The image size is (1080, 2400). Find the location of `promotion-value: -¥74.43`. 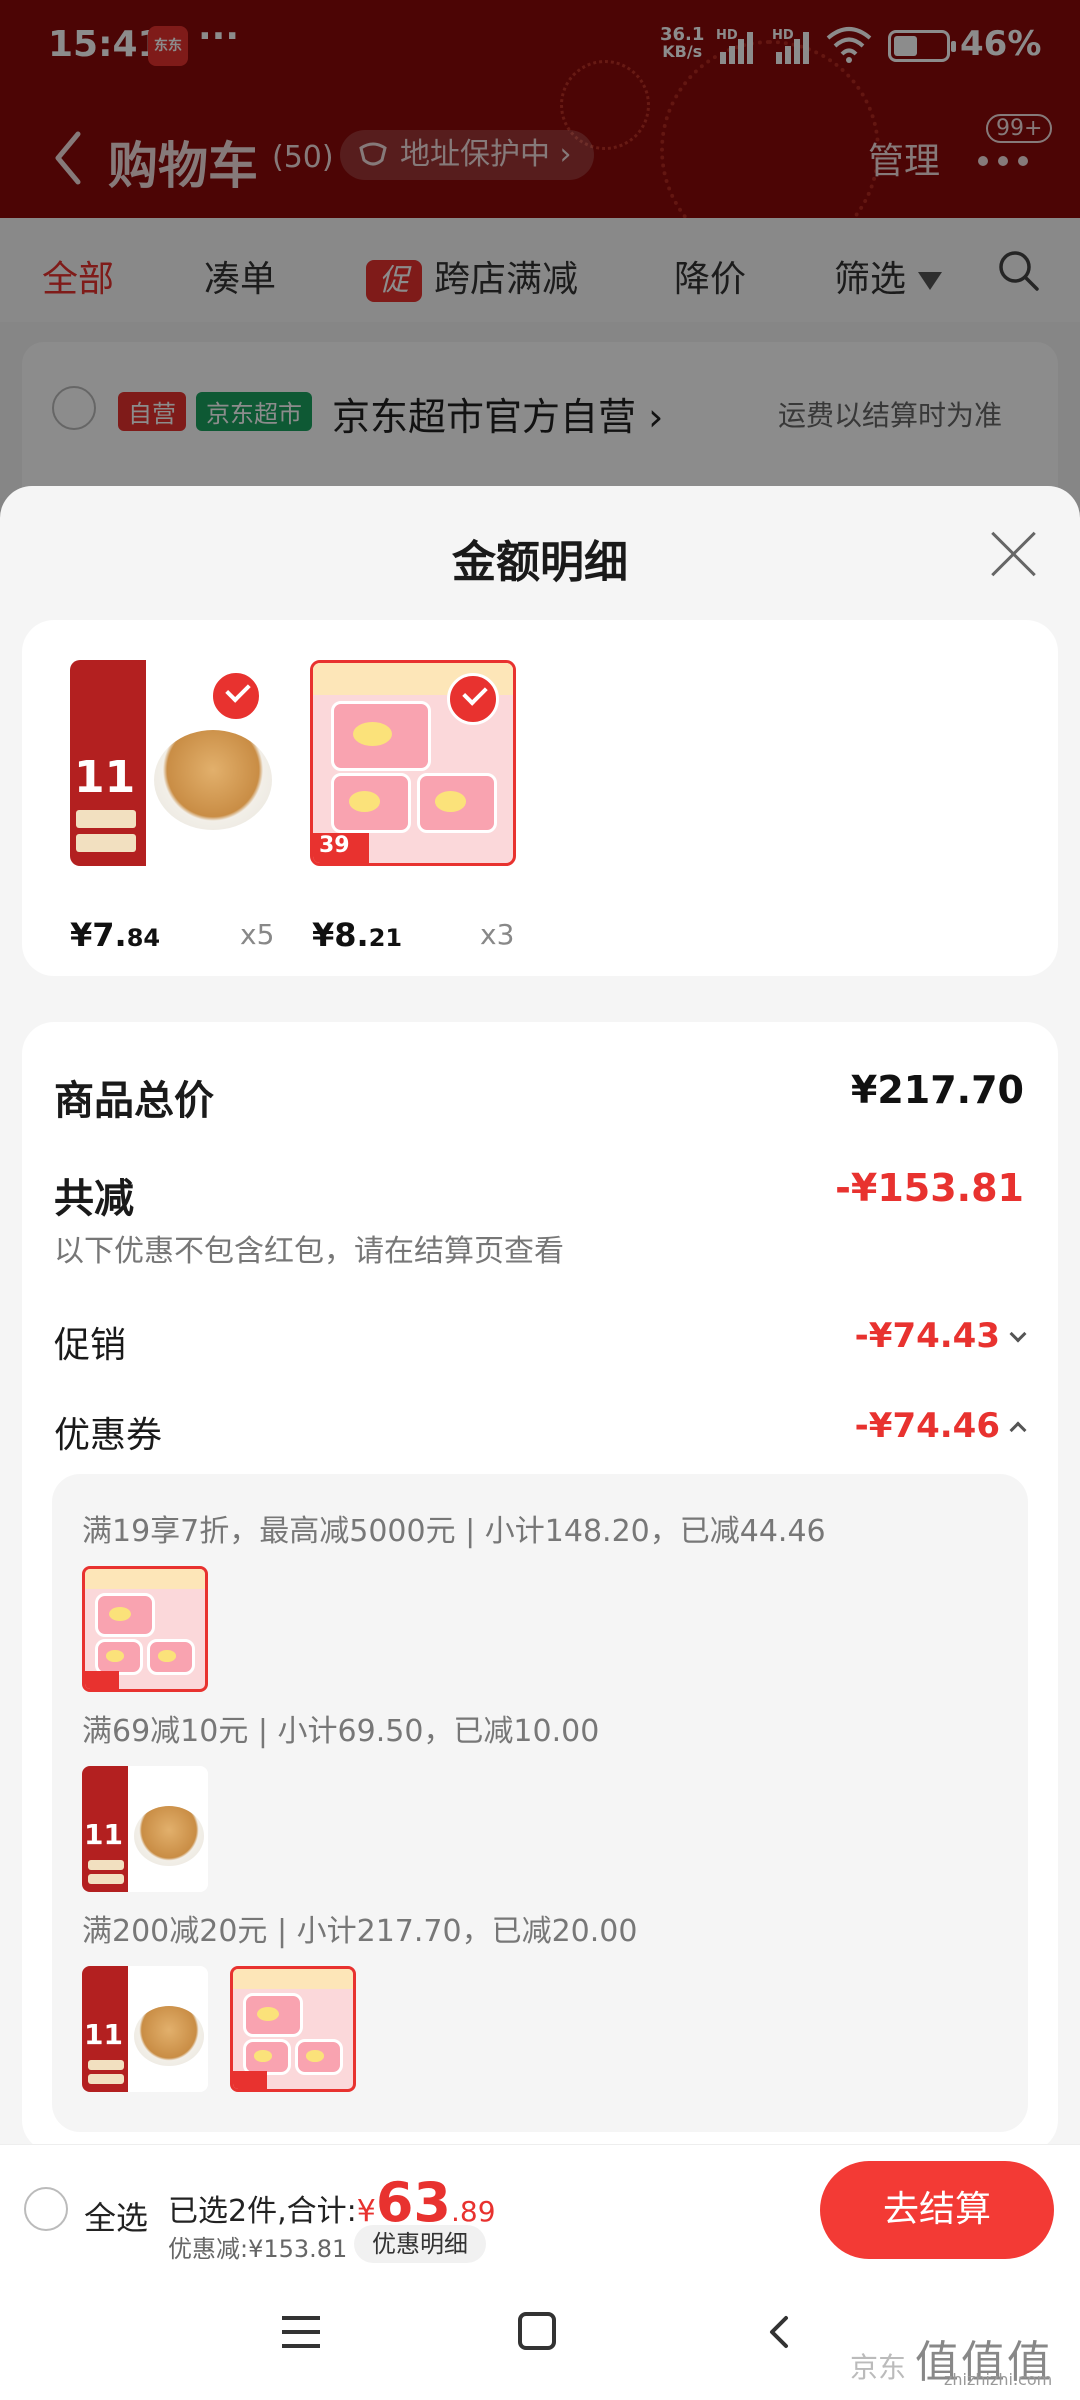

promotion-value: -¥74.43 is located at coordinates (927, 1336).